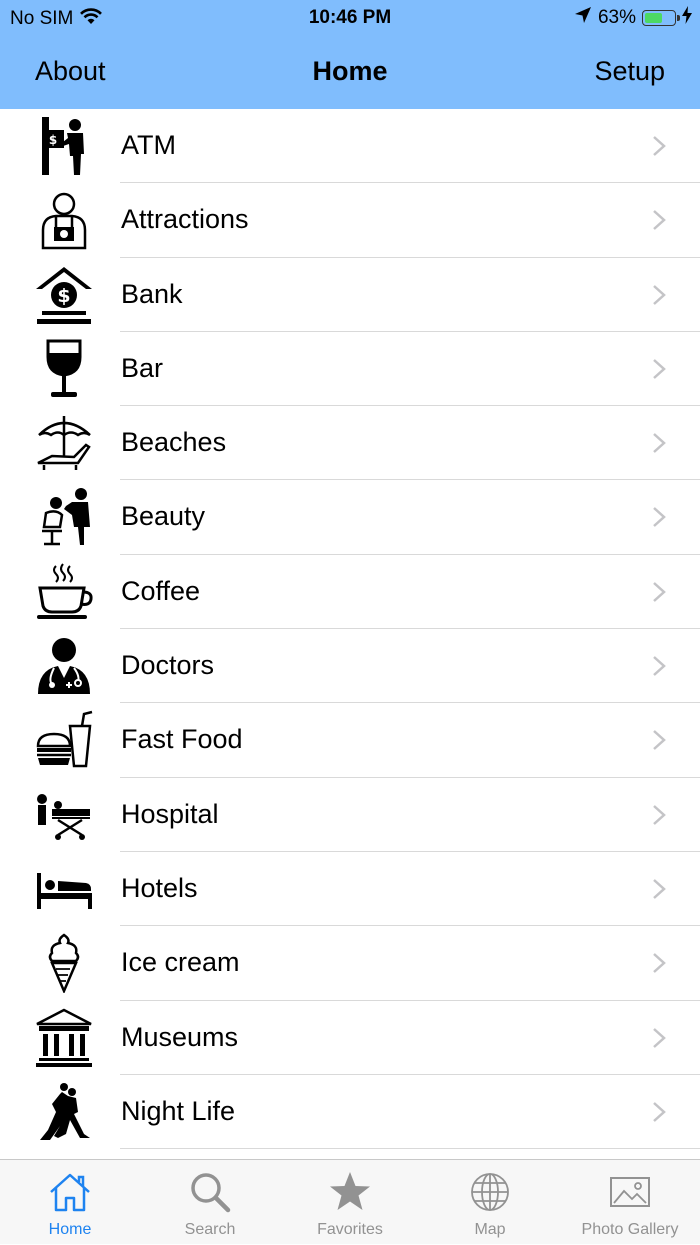 This screenshot has width=700, height=1245. What do you see at coordinates (490, 1229) in the screenshot?
I see `tab-label: Map` at bounding box center [490, 1229].